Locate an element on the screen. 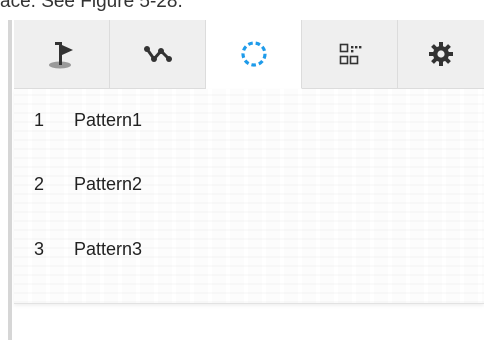 The width and height of the screenshot is (484, 340). list-item-number: 2 is located at coordinates (39, 183).